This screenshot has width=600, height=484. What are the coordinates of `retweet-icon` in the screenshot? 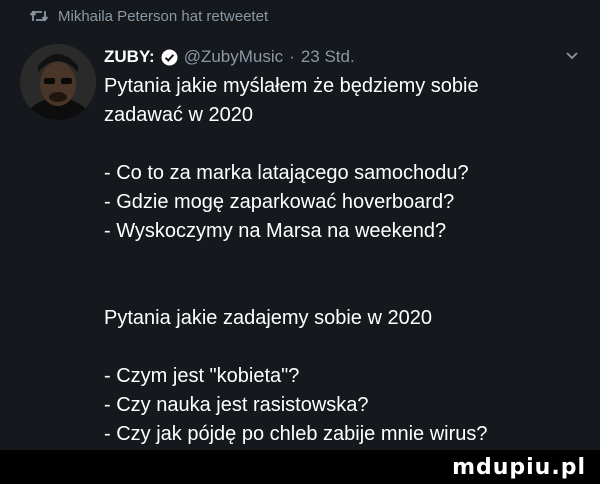 It's located at (39, 16).